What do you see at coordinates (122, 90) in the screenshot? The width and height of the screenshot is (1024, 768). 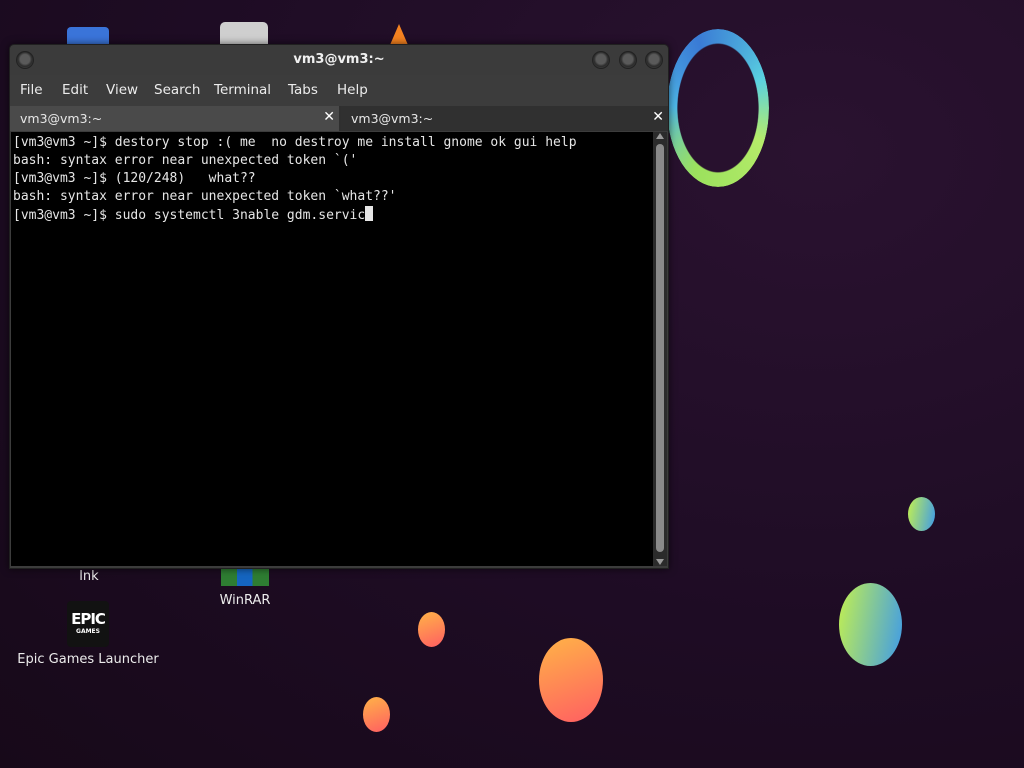 I see `menu-view: View` at bounding box center [122, 90].